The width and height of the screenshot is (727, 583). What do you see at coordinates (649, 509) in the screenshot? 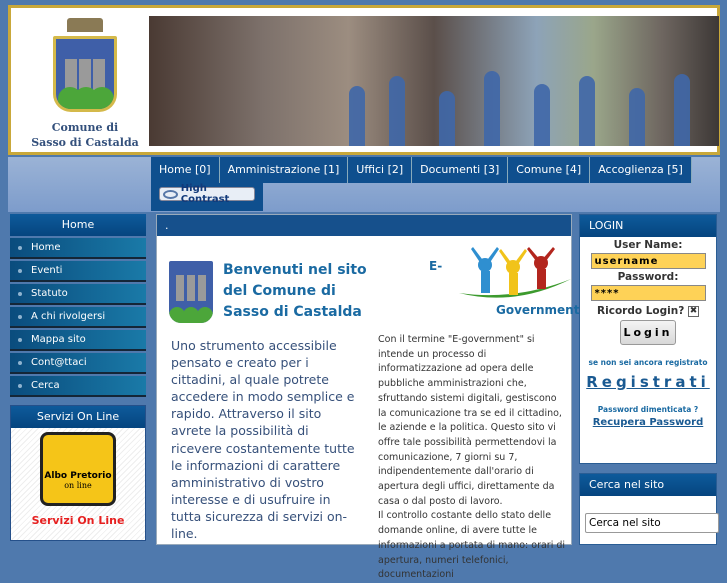
I see `search-box: Cerca nel sito` at bounding box center [649, 509].